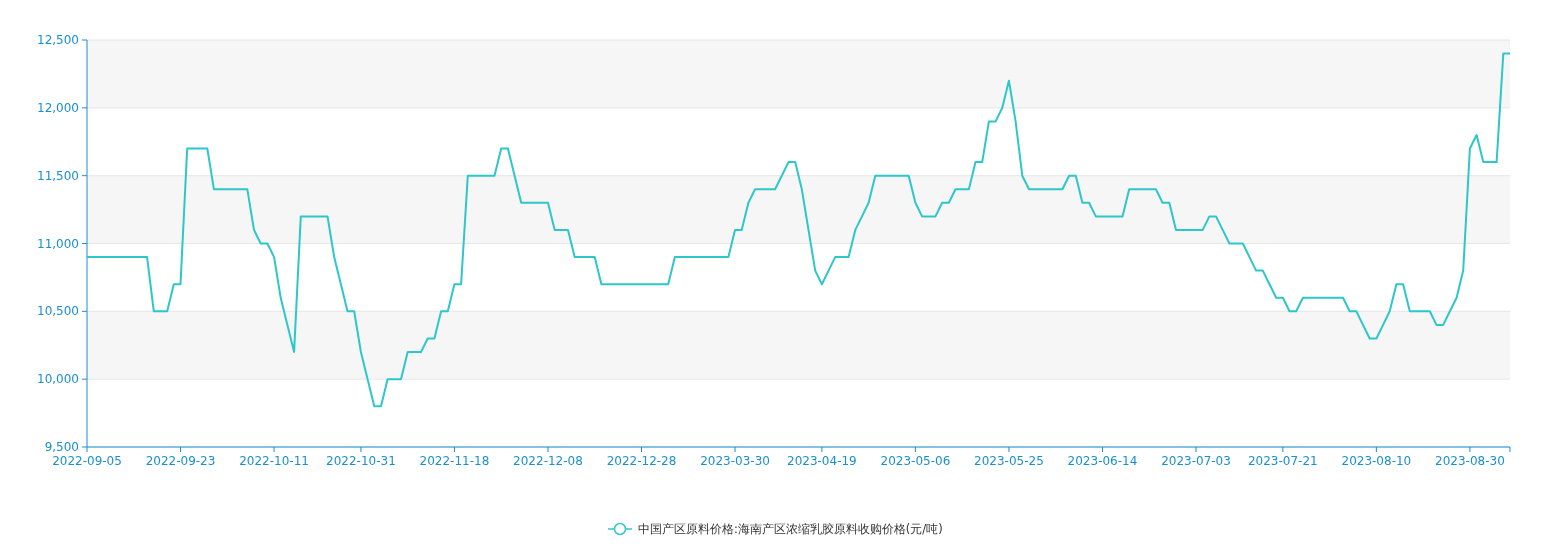  I want to click on x-tick-label: 2023-08-30, so click(1470, 461).